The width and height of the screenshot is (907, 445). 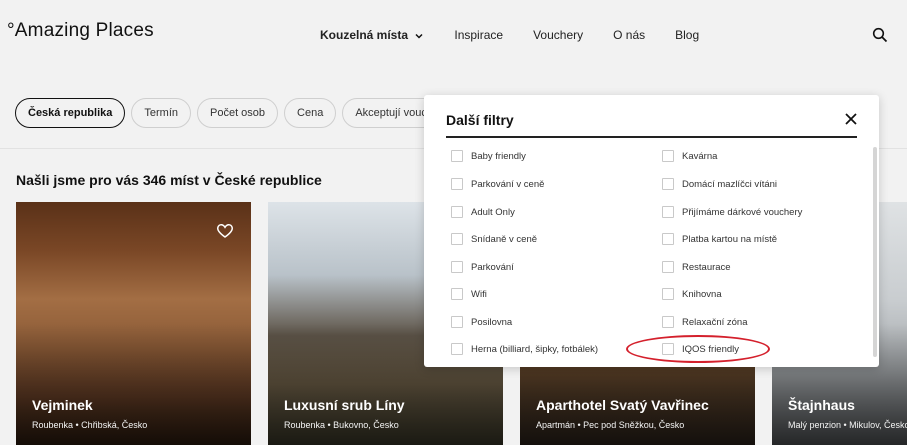 What do you see at coordinates (480, 120) in the screenshot?
I see `dialog-title: Další filtry` at bounding box center [480, 120].